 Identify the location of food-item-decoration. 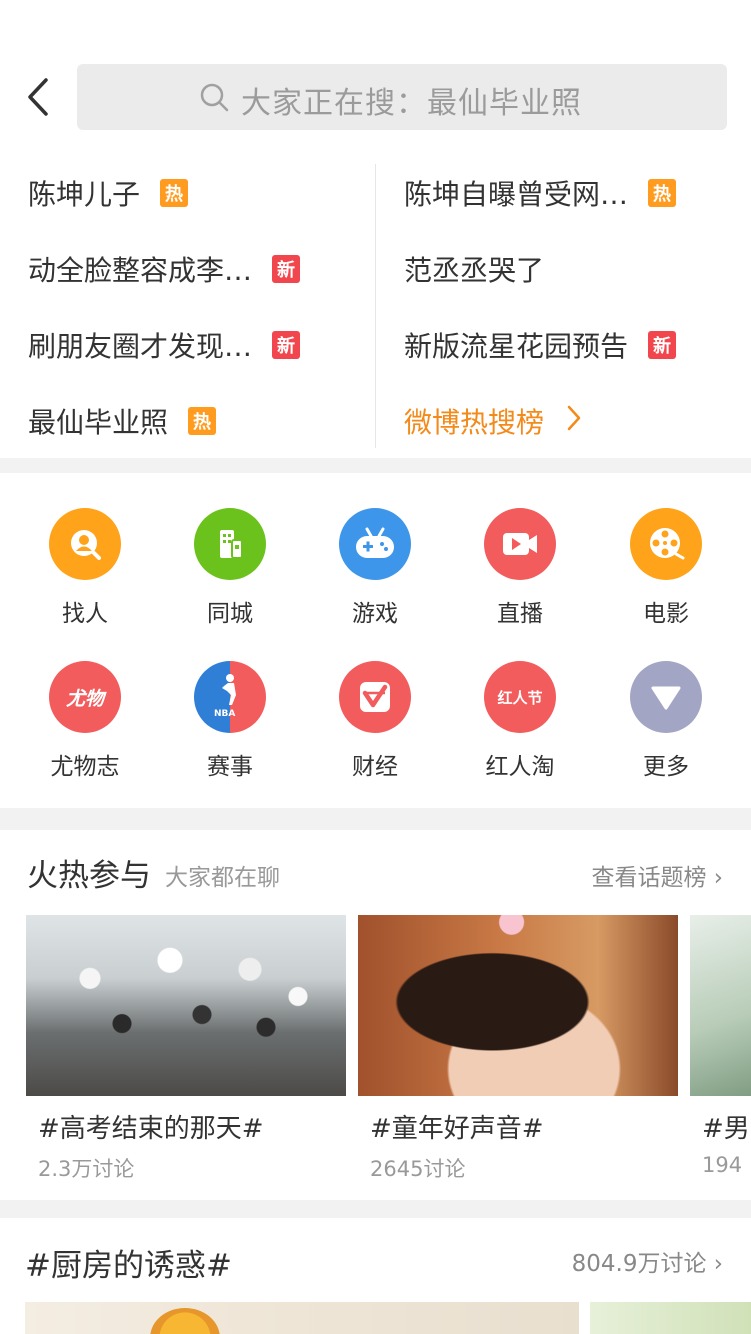
(185, 1321).